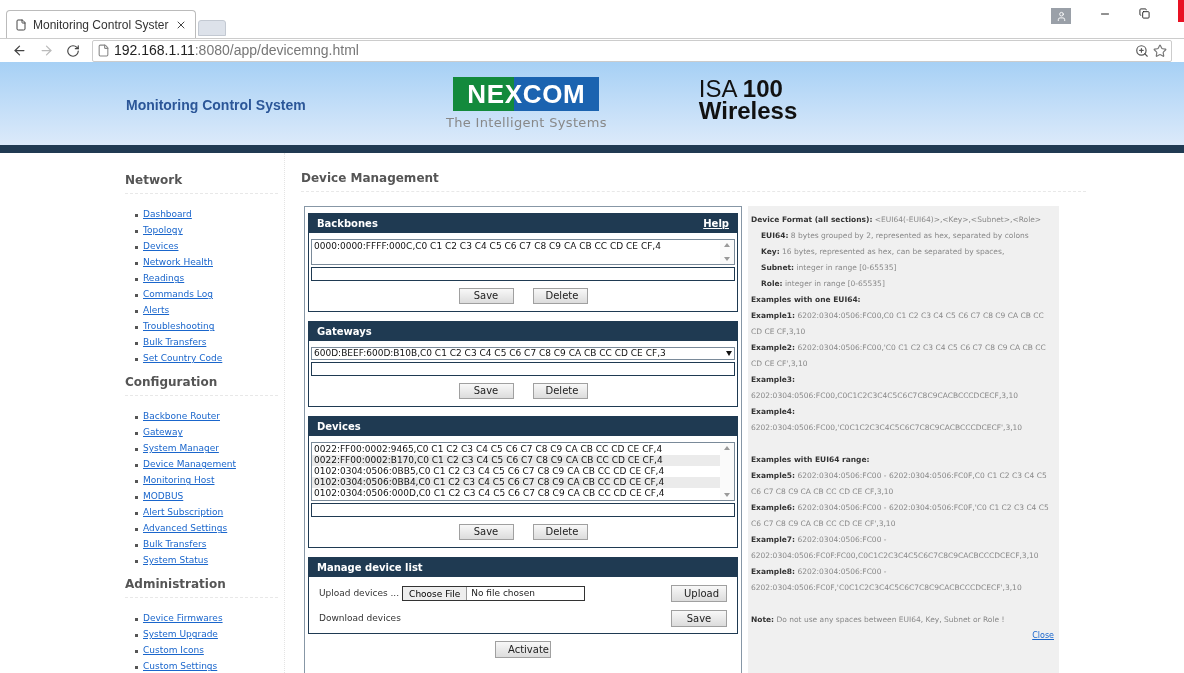 This screenshot has width=1184, height=673. I want to click on address-bar: 192.168.1.11:8080/app/devicemng.html, so click(632, 50).